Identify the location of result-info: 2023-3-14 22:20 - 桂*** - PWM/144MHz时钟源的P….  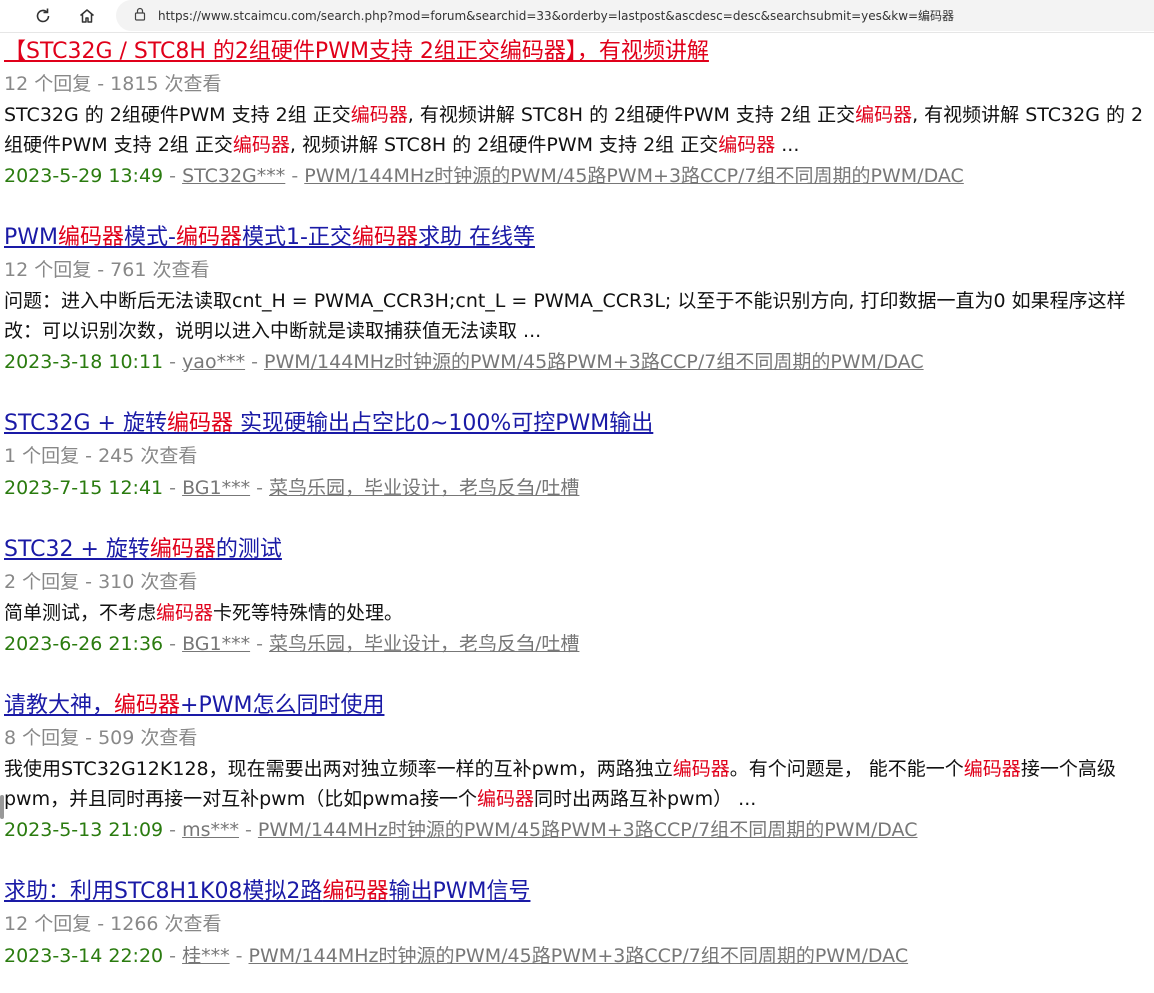
(456, 956).